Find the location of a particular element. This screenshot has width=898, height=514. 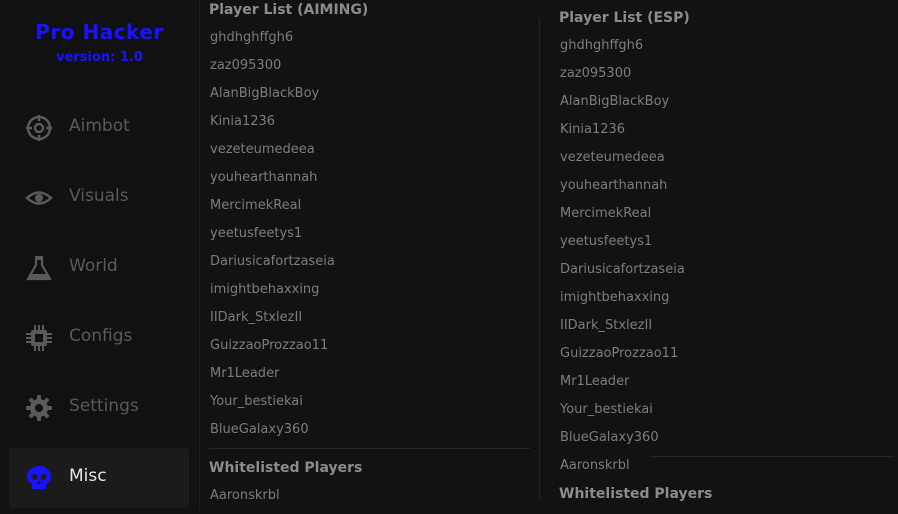

esp-list-heading: Player List (ESP) is located at coordinates (624, 18).